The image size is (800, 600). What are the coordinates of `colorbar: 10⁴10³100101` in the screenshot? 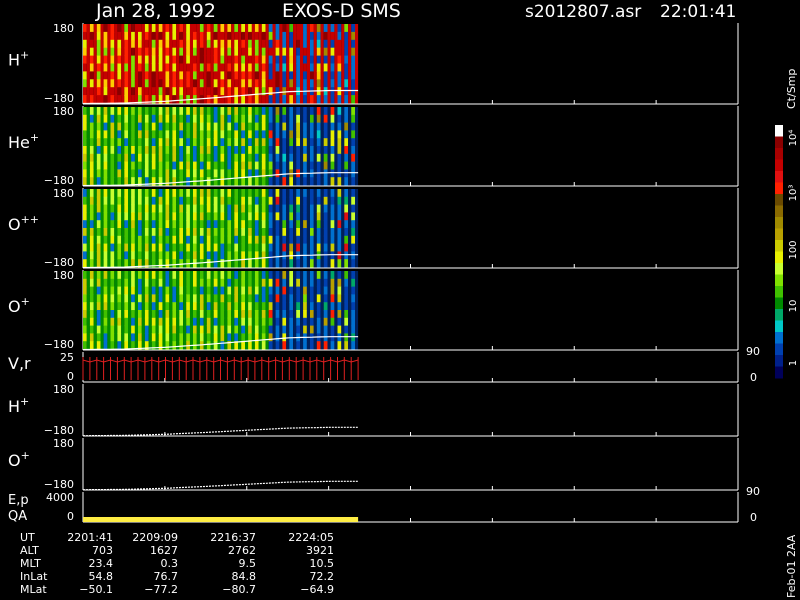 It's located at (787, 252).